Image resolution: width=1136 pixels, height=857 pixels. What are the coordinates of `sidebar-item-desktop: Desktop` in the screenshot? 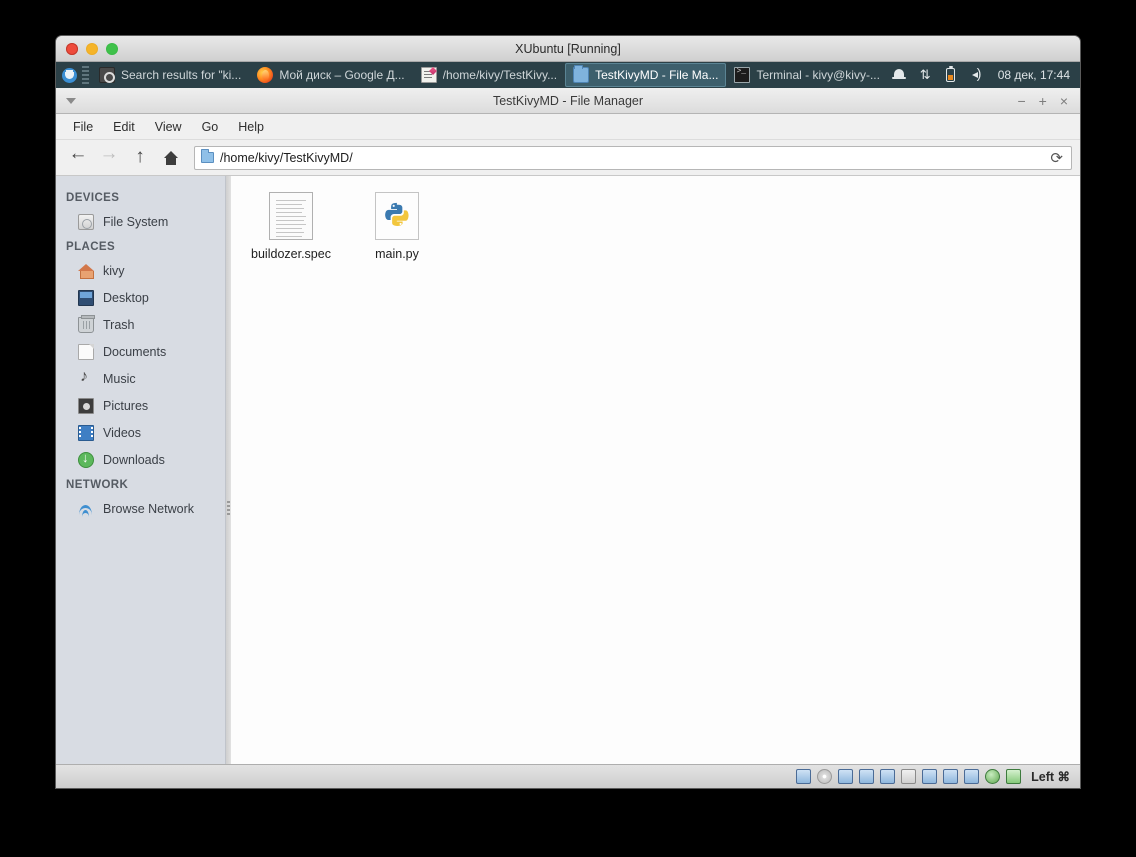 It's located at (140, 297).